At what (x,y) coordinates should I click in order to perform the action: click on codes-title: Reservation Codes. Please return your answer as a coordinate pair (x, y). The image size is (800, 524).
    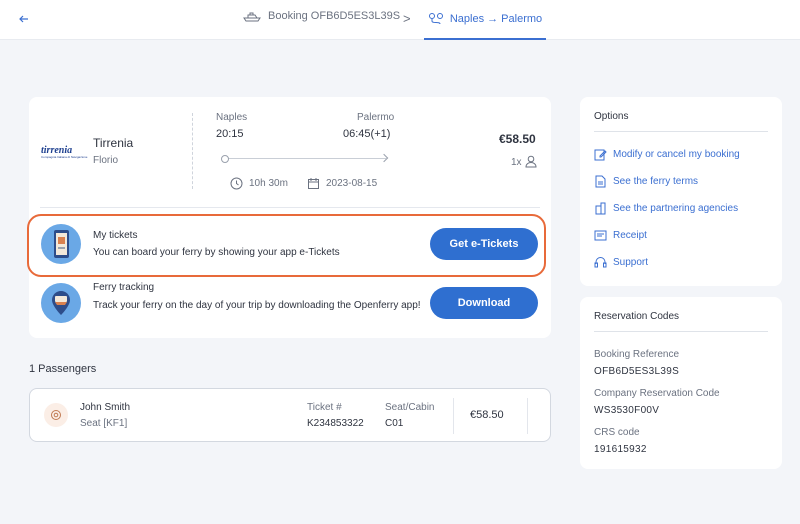
    Looking at the image, I should click on (637, 316).